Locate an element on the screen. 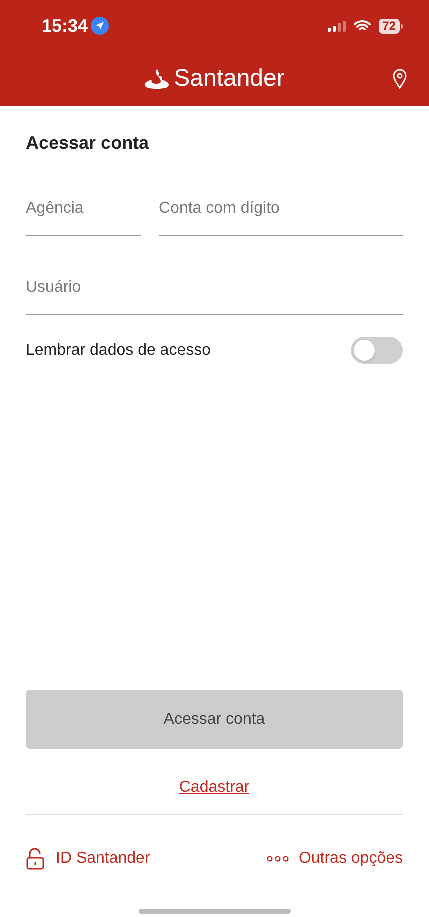  page-title: Acessar conta is located at coordinates (88, 143).